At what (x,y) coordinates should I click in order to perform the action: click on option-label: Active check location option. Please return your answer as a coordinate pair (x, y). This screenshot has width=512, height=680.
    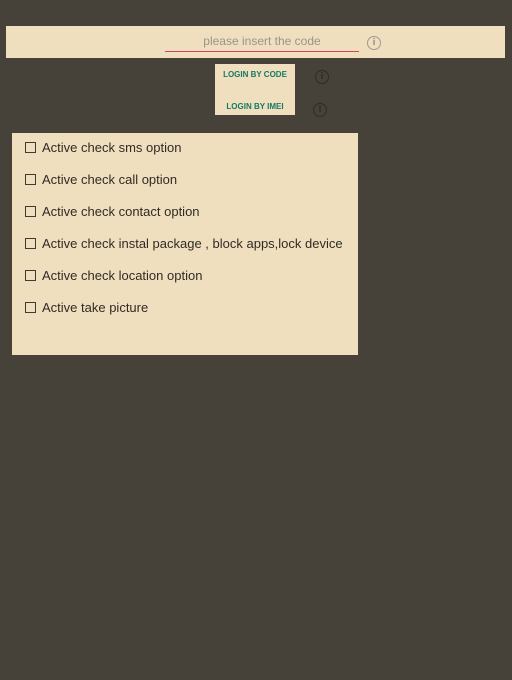
    Looking at the image, I should click on (122, 275).